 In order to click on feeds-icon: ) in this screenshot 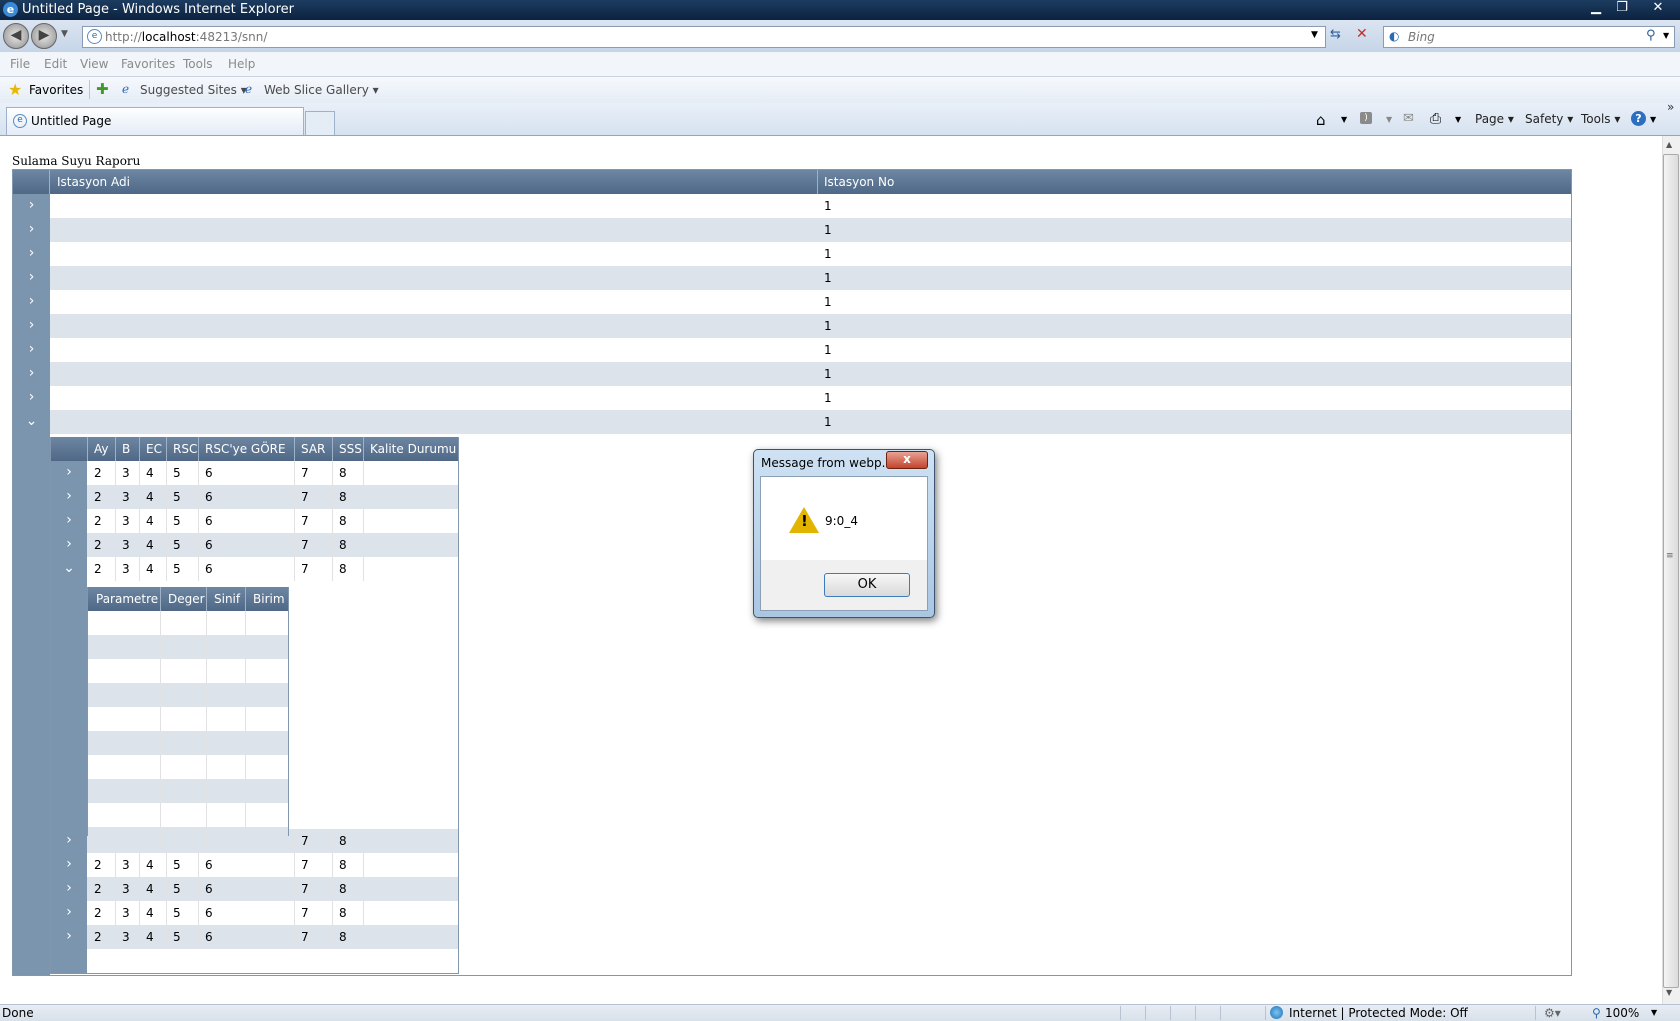, I will do `click(1366, 118)`.